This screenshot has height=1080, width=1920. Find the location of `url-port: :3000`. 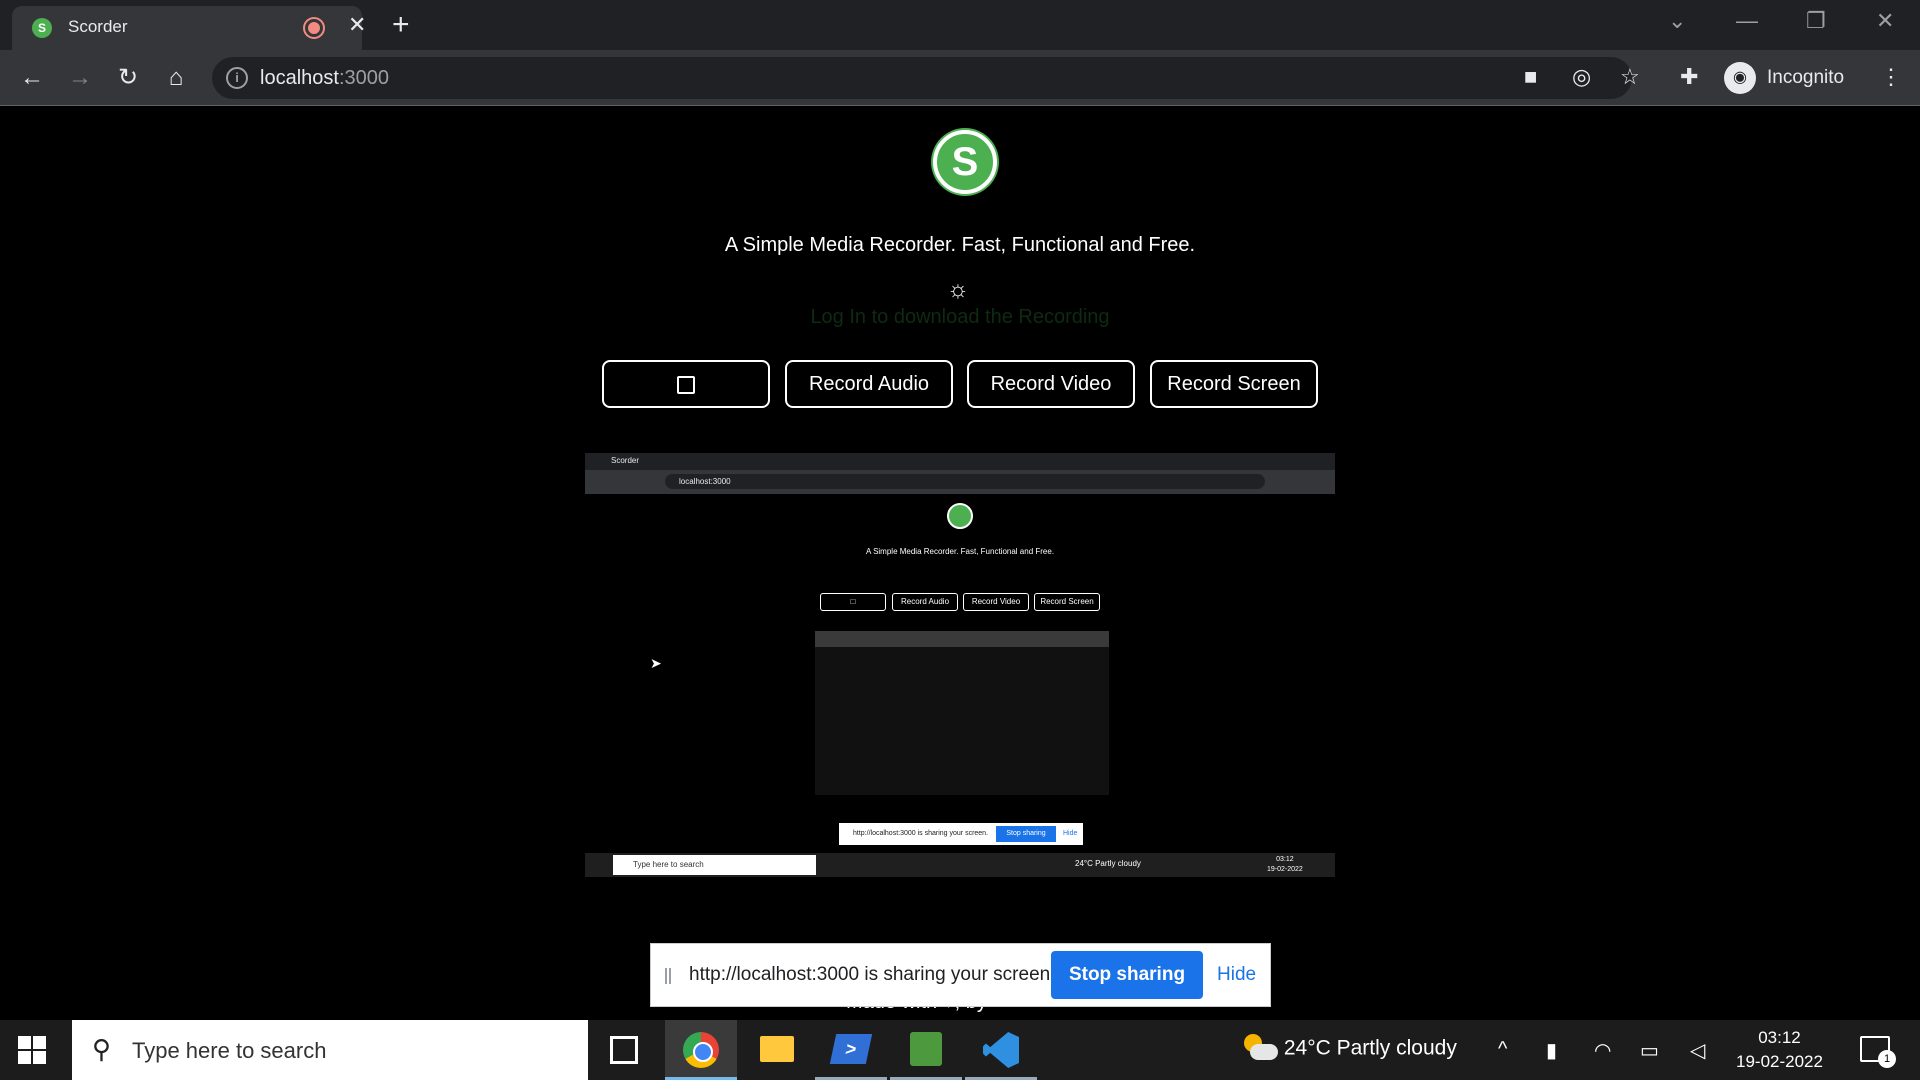

url-port: :3000 is located at coordinates (363, 78).